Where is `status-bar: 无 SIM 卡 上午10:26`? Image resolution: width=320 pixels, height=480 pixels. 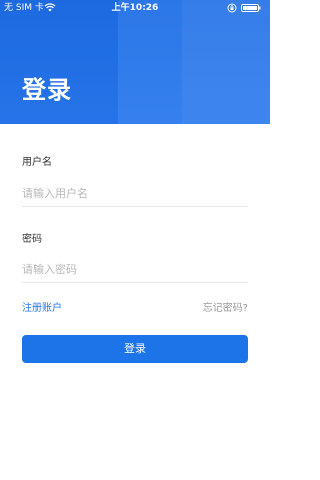
status-bar: 无 SIM 卡 上午10:26 is located at coordinates (135, 8).